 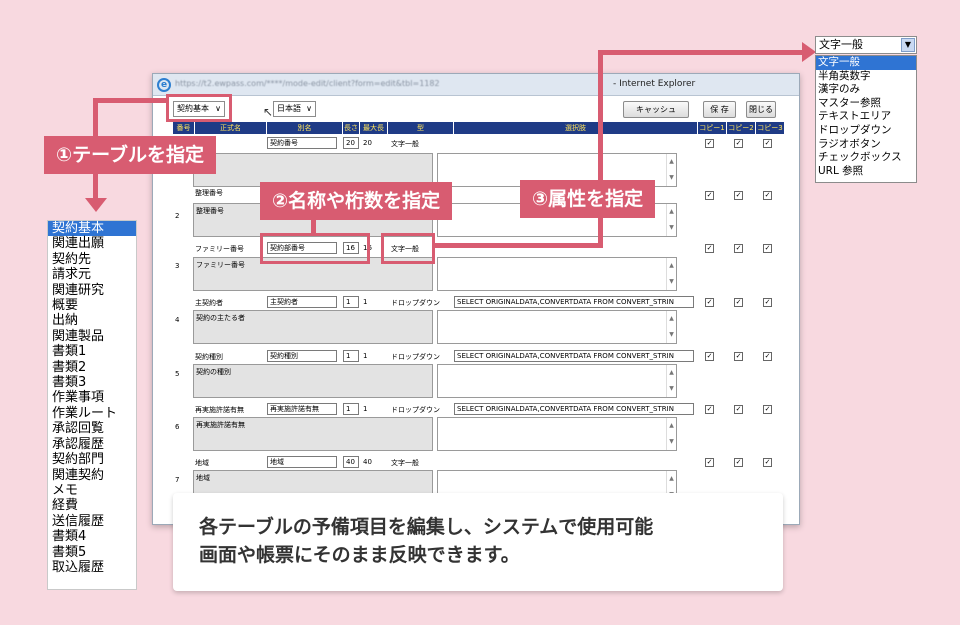 What do you see at coordinates (656, 109) in the screenshot?
I see `cancel-button: キャッシュ` at bounding box center [656, 109].